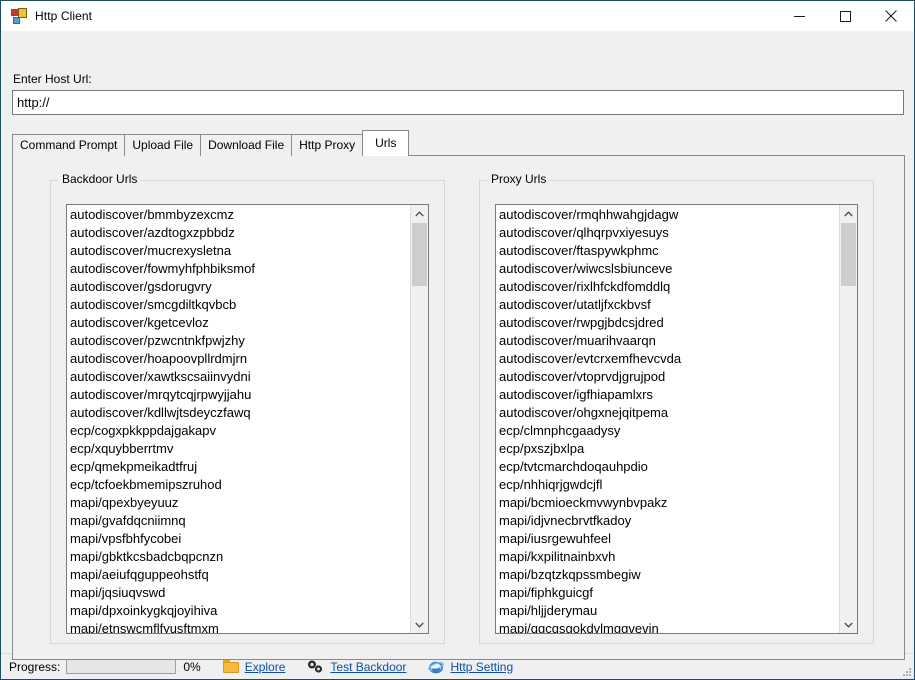  I want to click on progress-percent: 0%, so click(192, 666).